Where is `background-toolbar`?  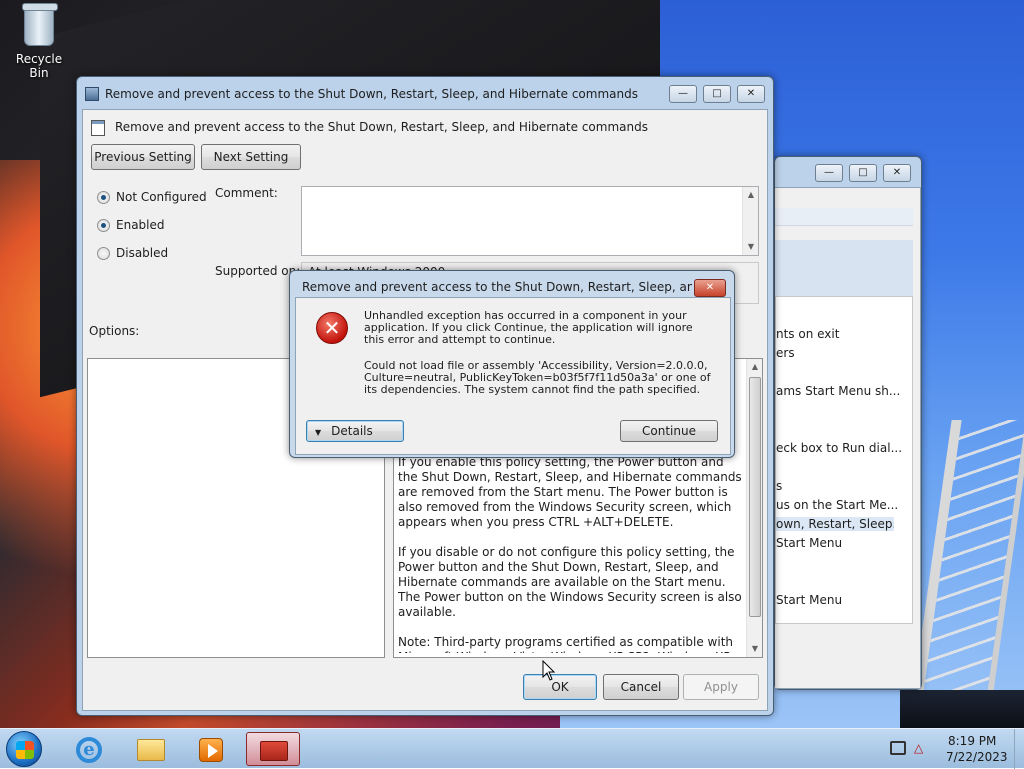 background-toolbar is located at coordinates (844, 217).